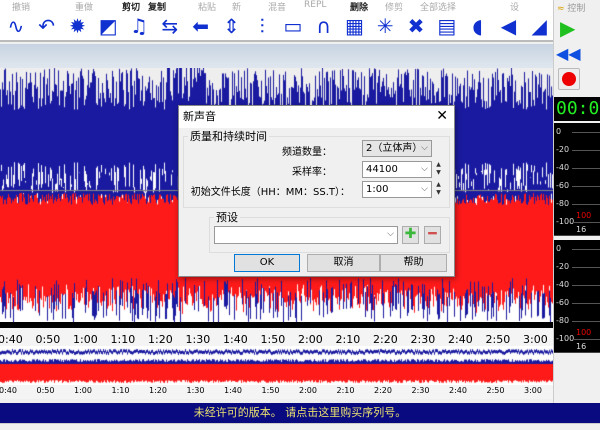 The width and height of the screenshot is (600, 430). What do you see at coordinates (383, 390) in the screenshot?
I see `overview-tick: 2:20` at bounding box center [383, 390].